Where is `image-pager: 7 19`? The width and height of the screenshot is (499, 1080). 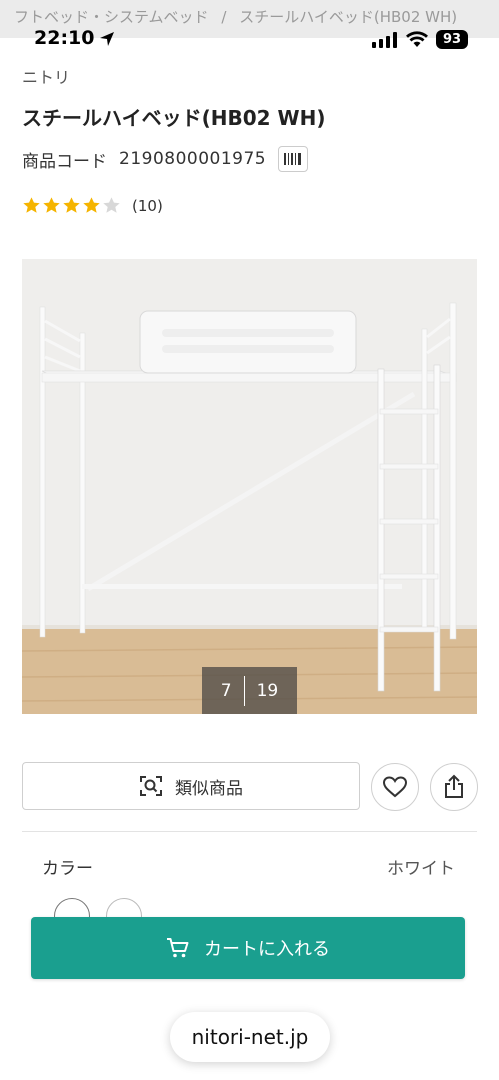 image-pager: 7 19 is located at coordinates (249, 690).